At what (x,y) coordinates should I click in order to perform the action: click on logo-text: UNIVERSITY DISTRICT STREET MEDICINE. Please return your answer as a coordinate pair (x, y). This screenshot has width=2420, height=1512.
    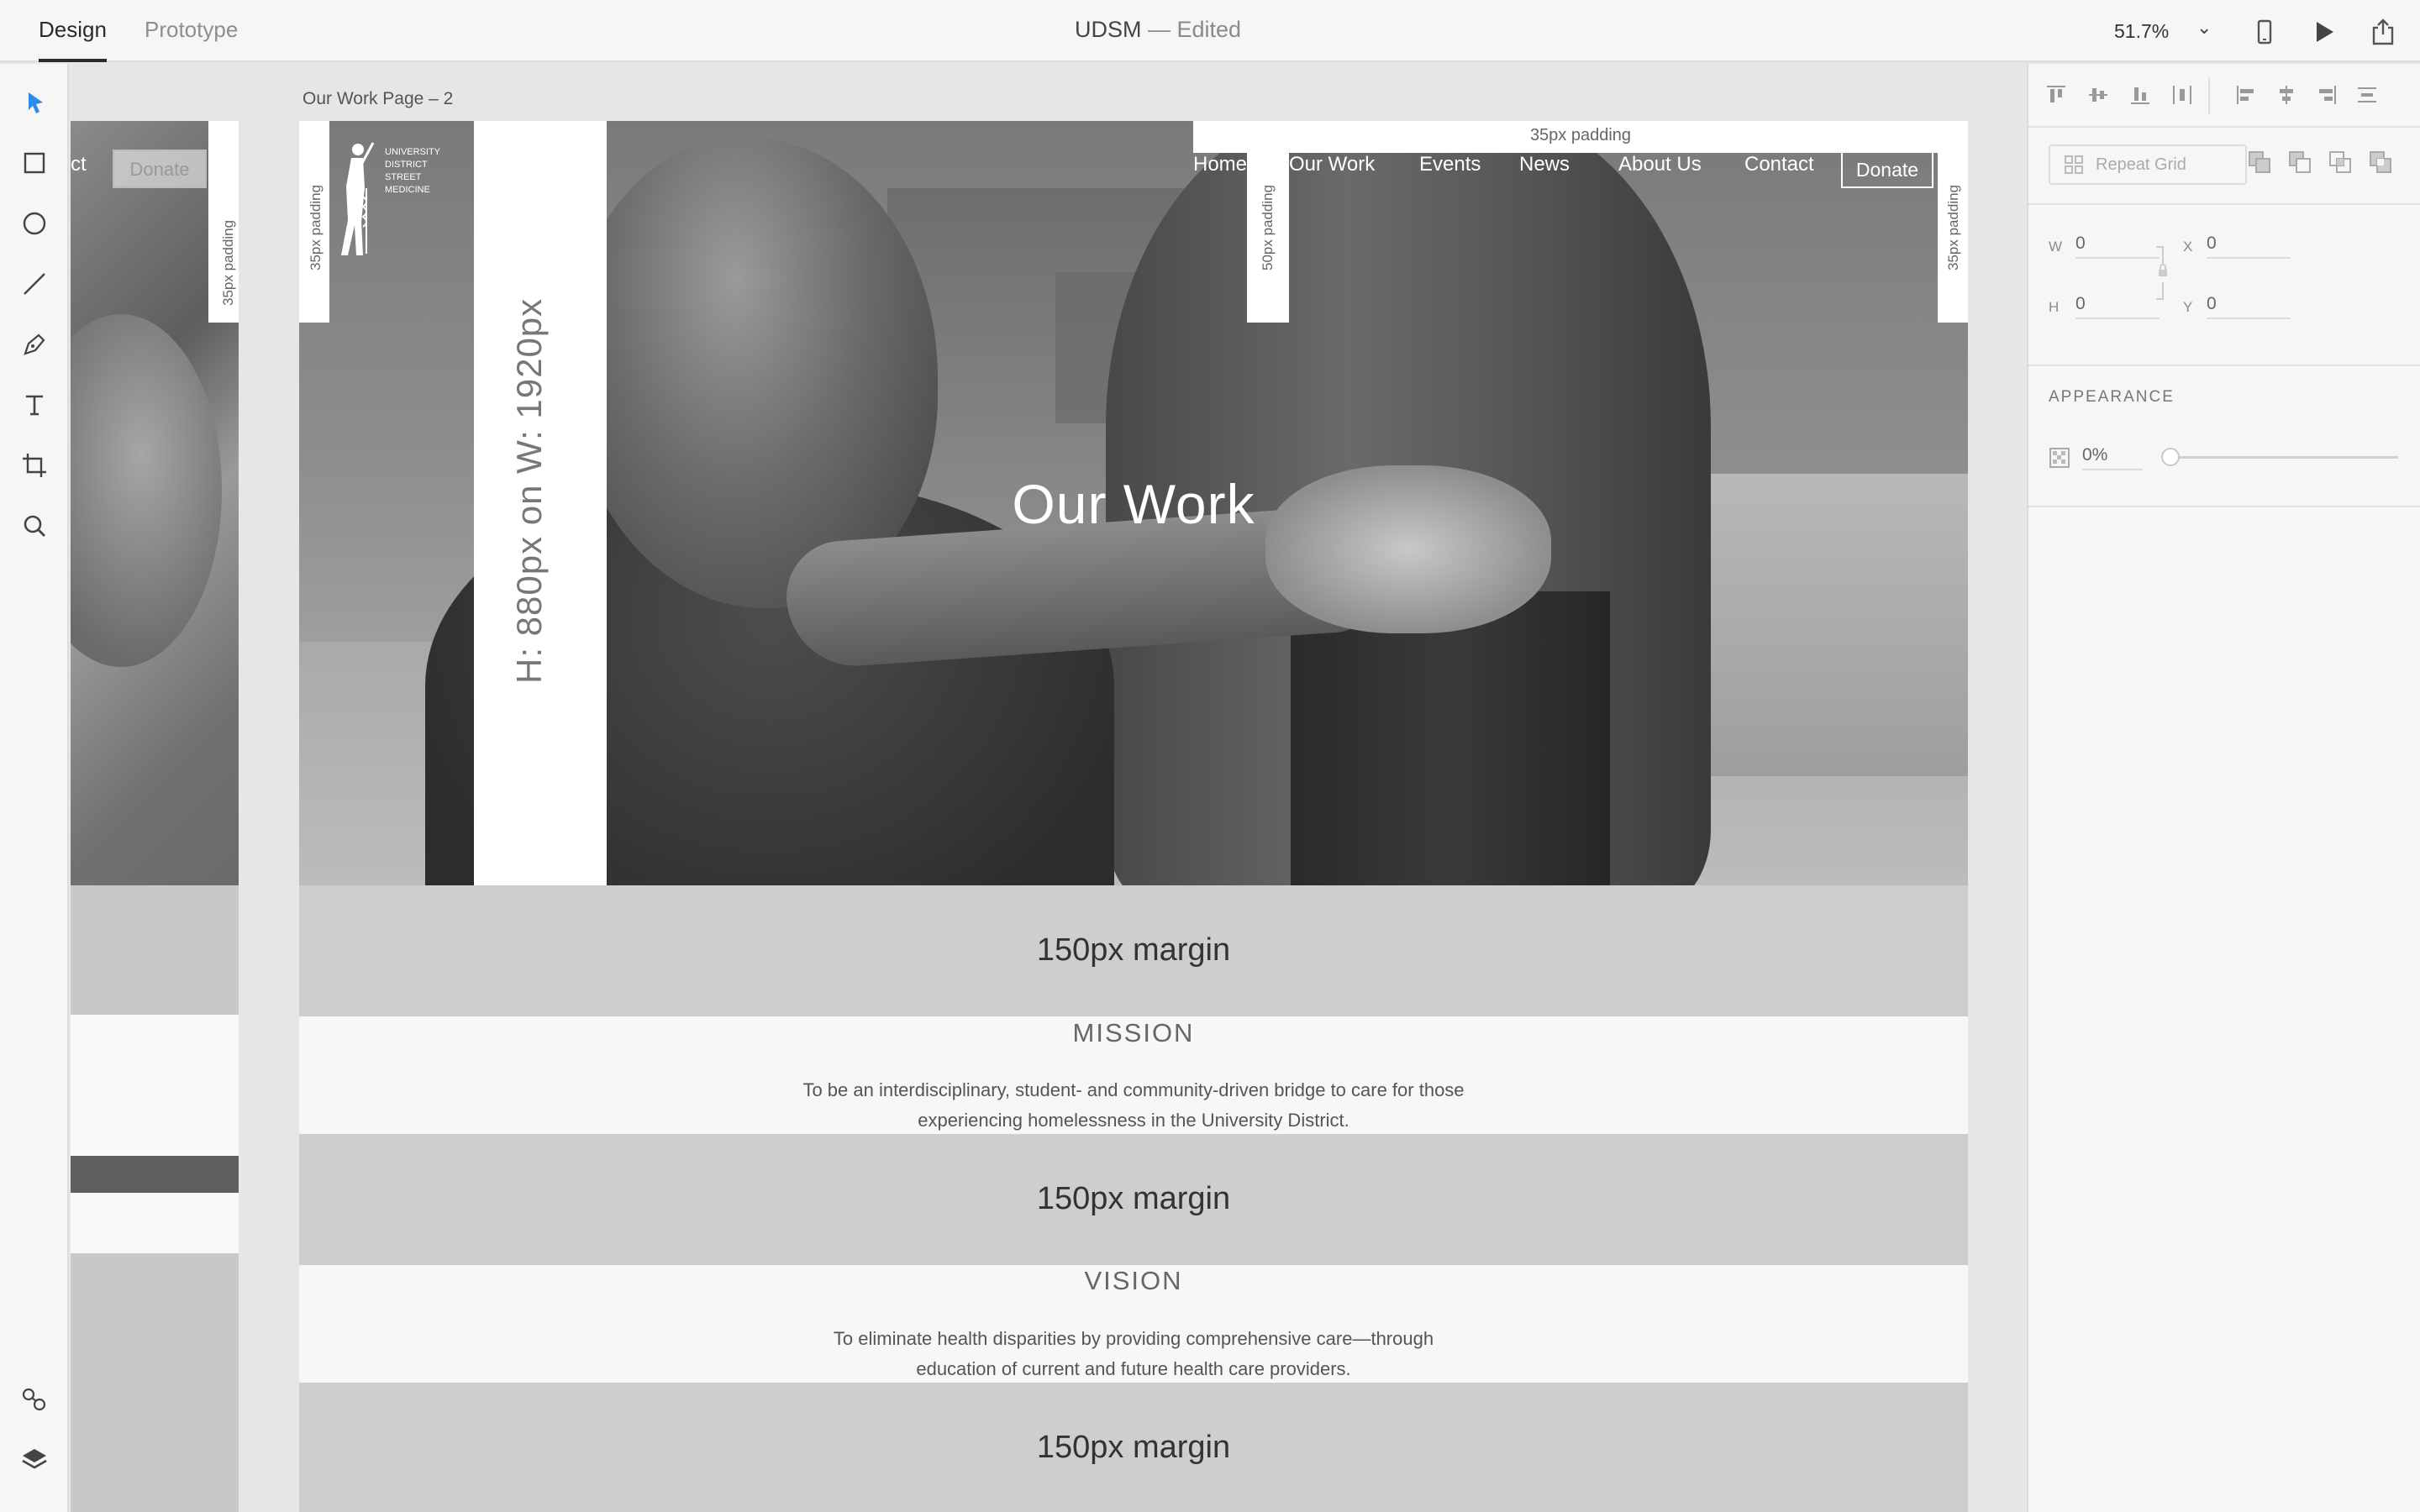
    Looking at the image, I should click on (412, 171).